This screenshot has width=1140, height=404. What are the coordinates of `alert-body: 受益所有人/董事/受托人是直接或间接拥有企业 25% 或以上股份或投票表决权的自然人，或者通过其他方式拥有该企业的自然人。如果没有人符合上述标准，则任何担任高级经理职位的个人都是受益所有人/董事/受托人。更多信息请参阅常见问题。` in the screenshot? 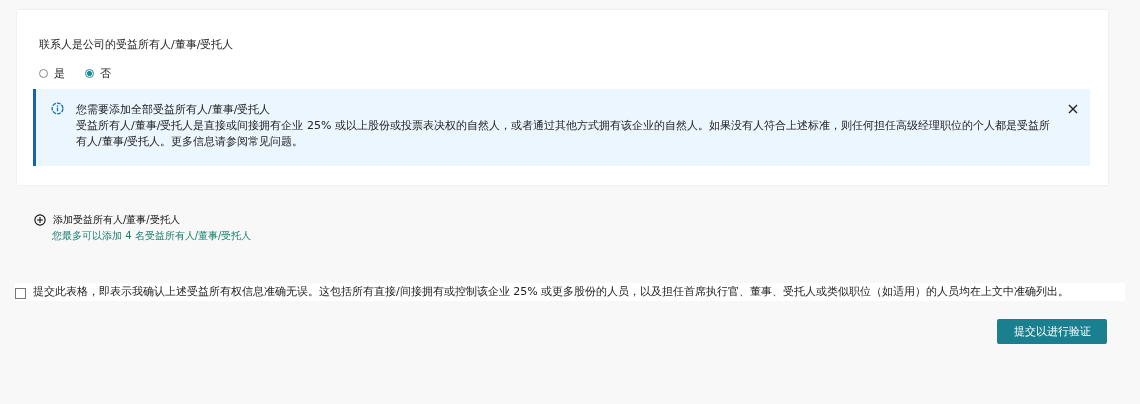 It's located at (563, 134).